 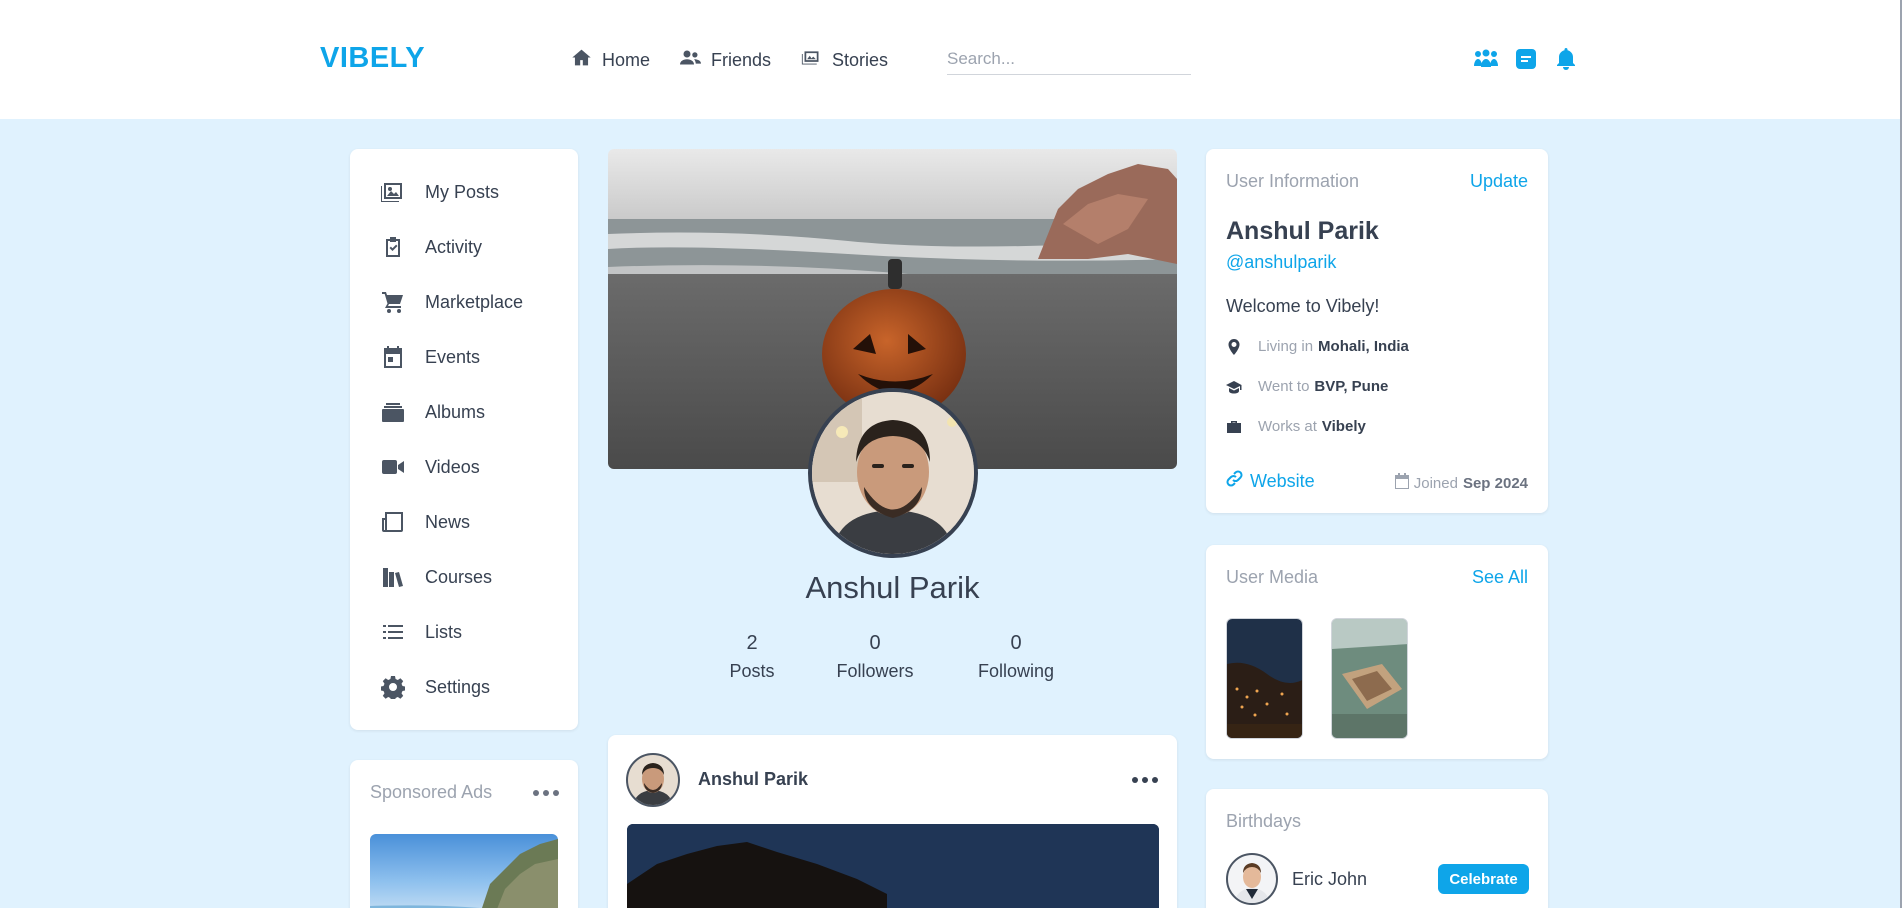 I want to click on sidebar-item-courses: Courses, so click(x=436, y=577).